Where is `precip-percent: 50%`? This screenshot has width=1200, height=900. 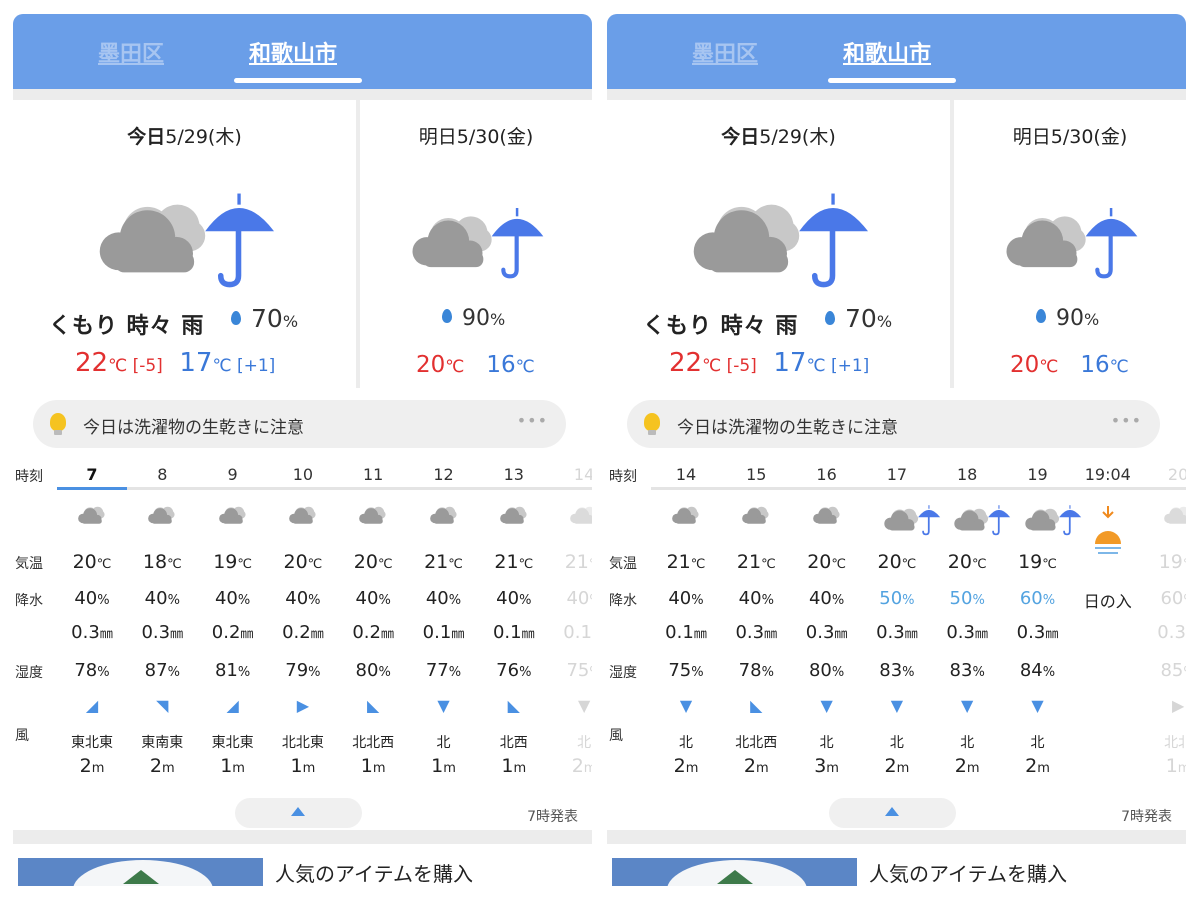 precip-percent: 50% is located at coordinates (967, 598).